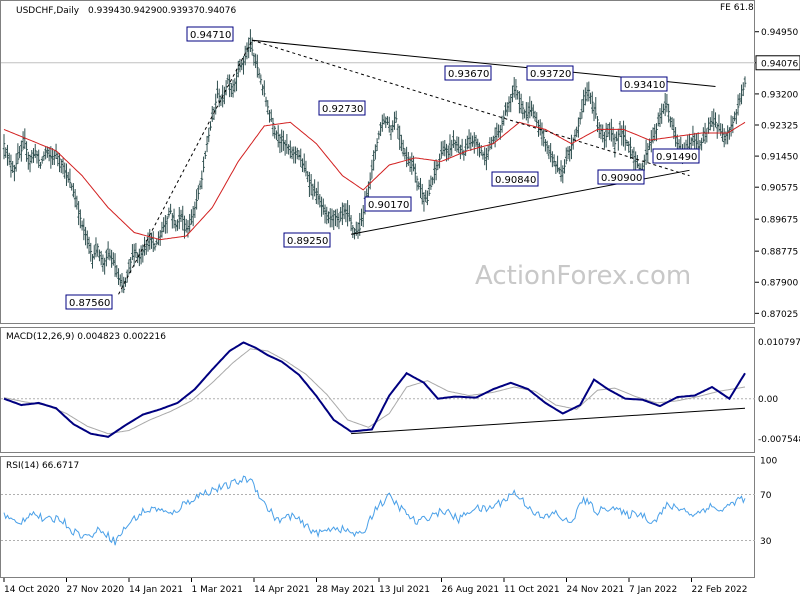  What do you see at coordinates (388, 204) in the screenshot?
I see `price-annotation: 0.90170` at bounding box center [388, 204].